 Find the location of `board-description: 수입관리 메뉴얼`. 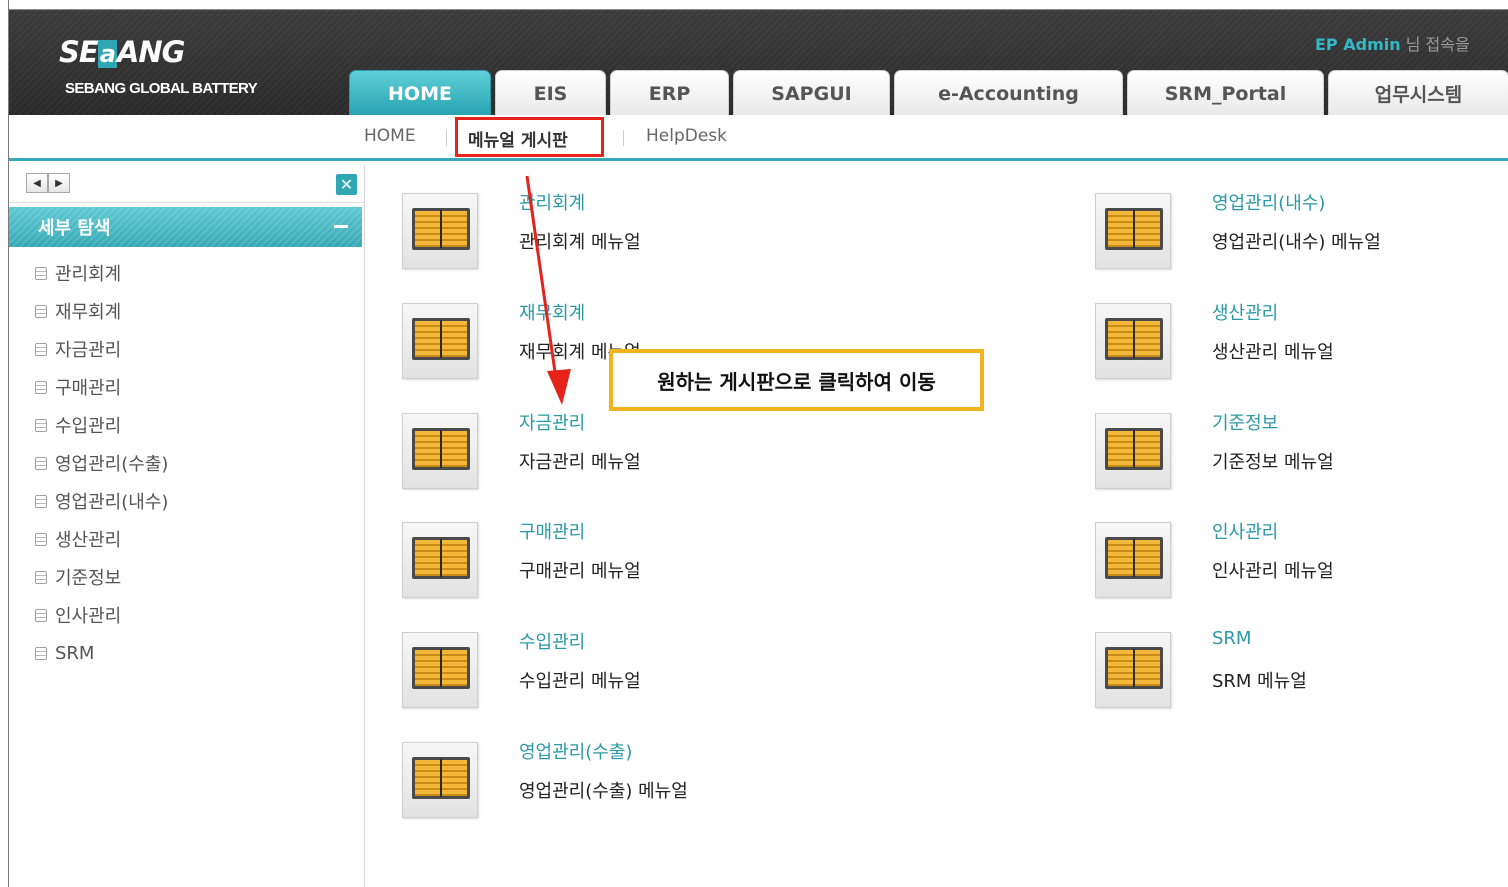

board-description: 수입관리 메뉴얼 is located at coordinates (580, 681).